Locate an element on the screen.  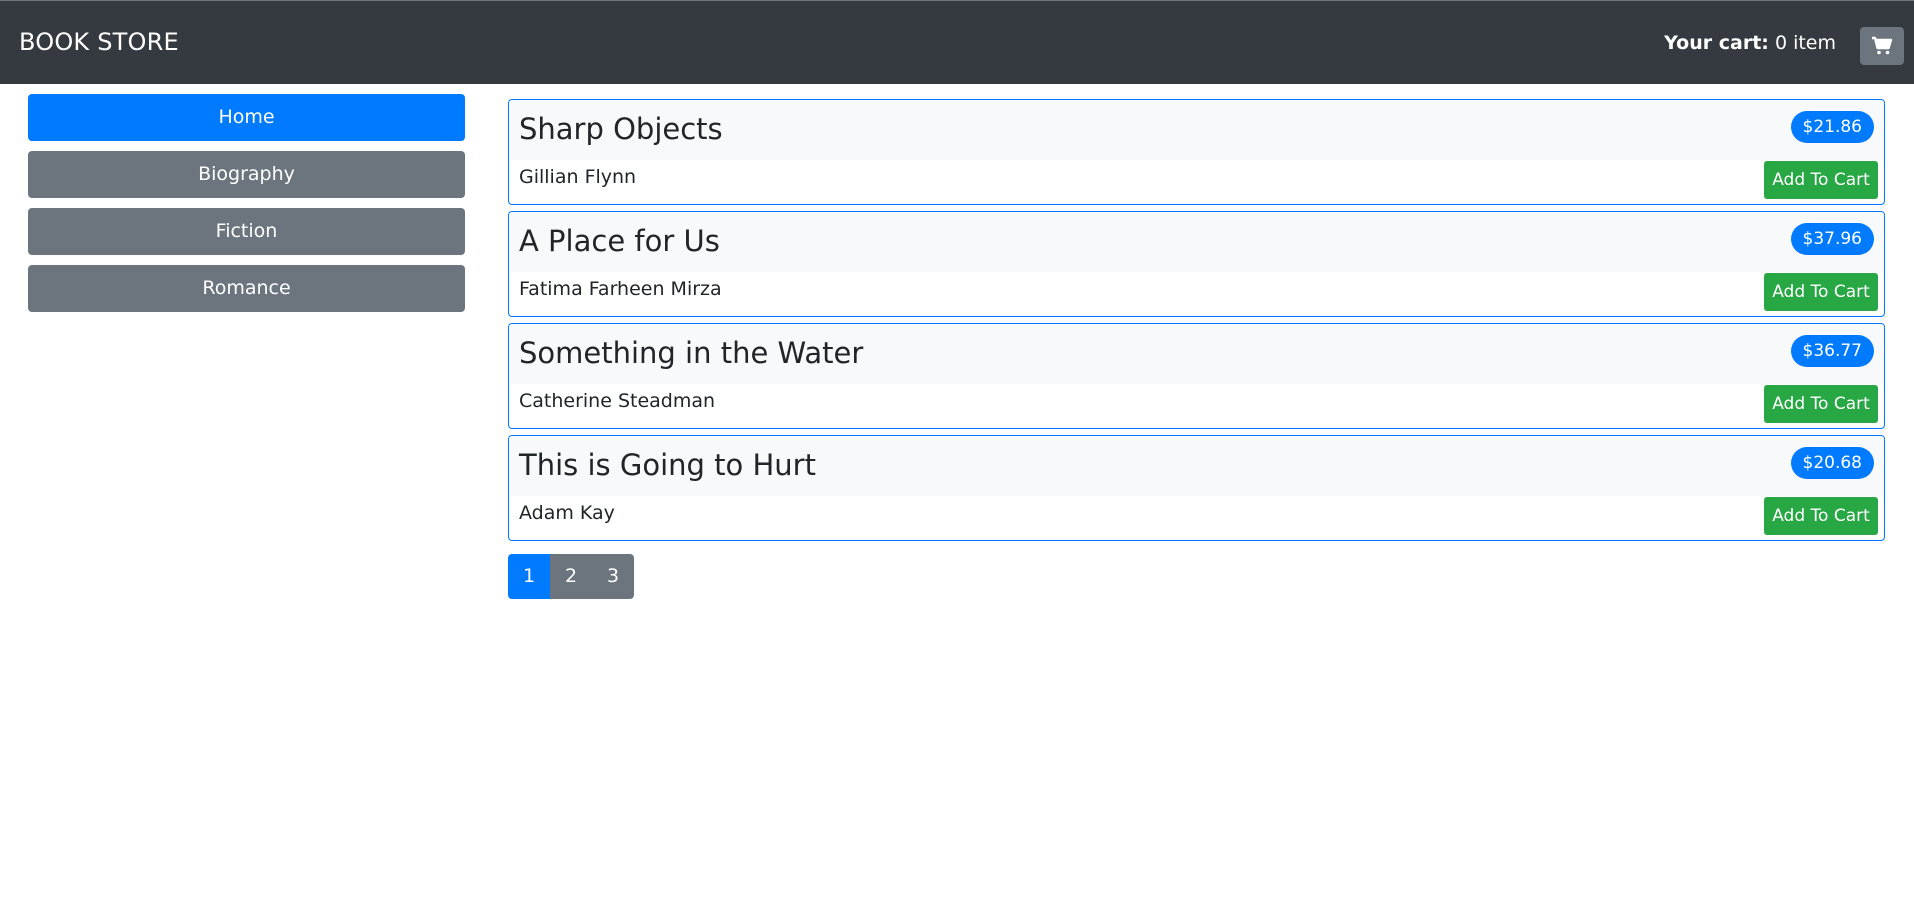
brand-title: BOOK STORE is located at coordinates (99, 42).